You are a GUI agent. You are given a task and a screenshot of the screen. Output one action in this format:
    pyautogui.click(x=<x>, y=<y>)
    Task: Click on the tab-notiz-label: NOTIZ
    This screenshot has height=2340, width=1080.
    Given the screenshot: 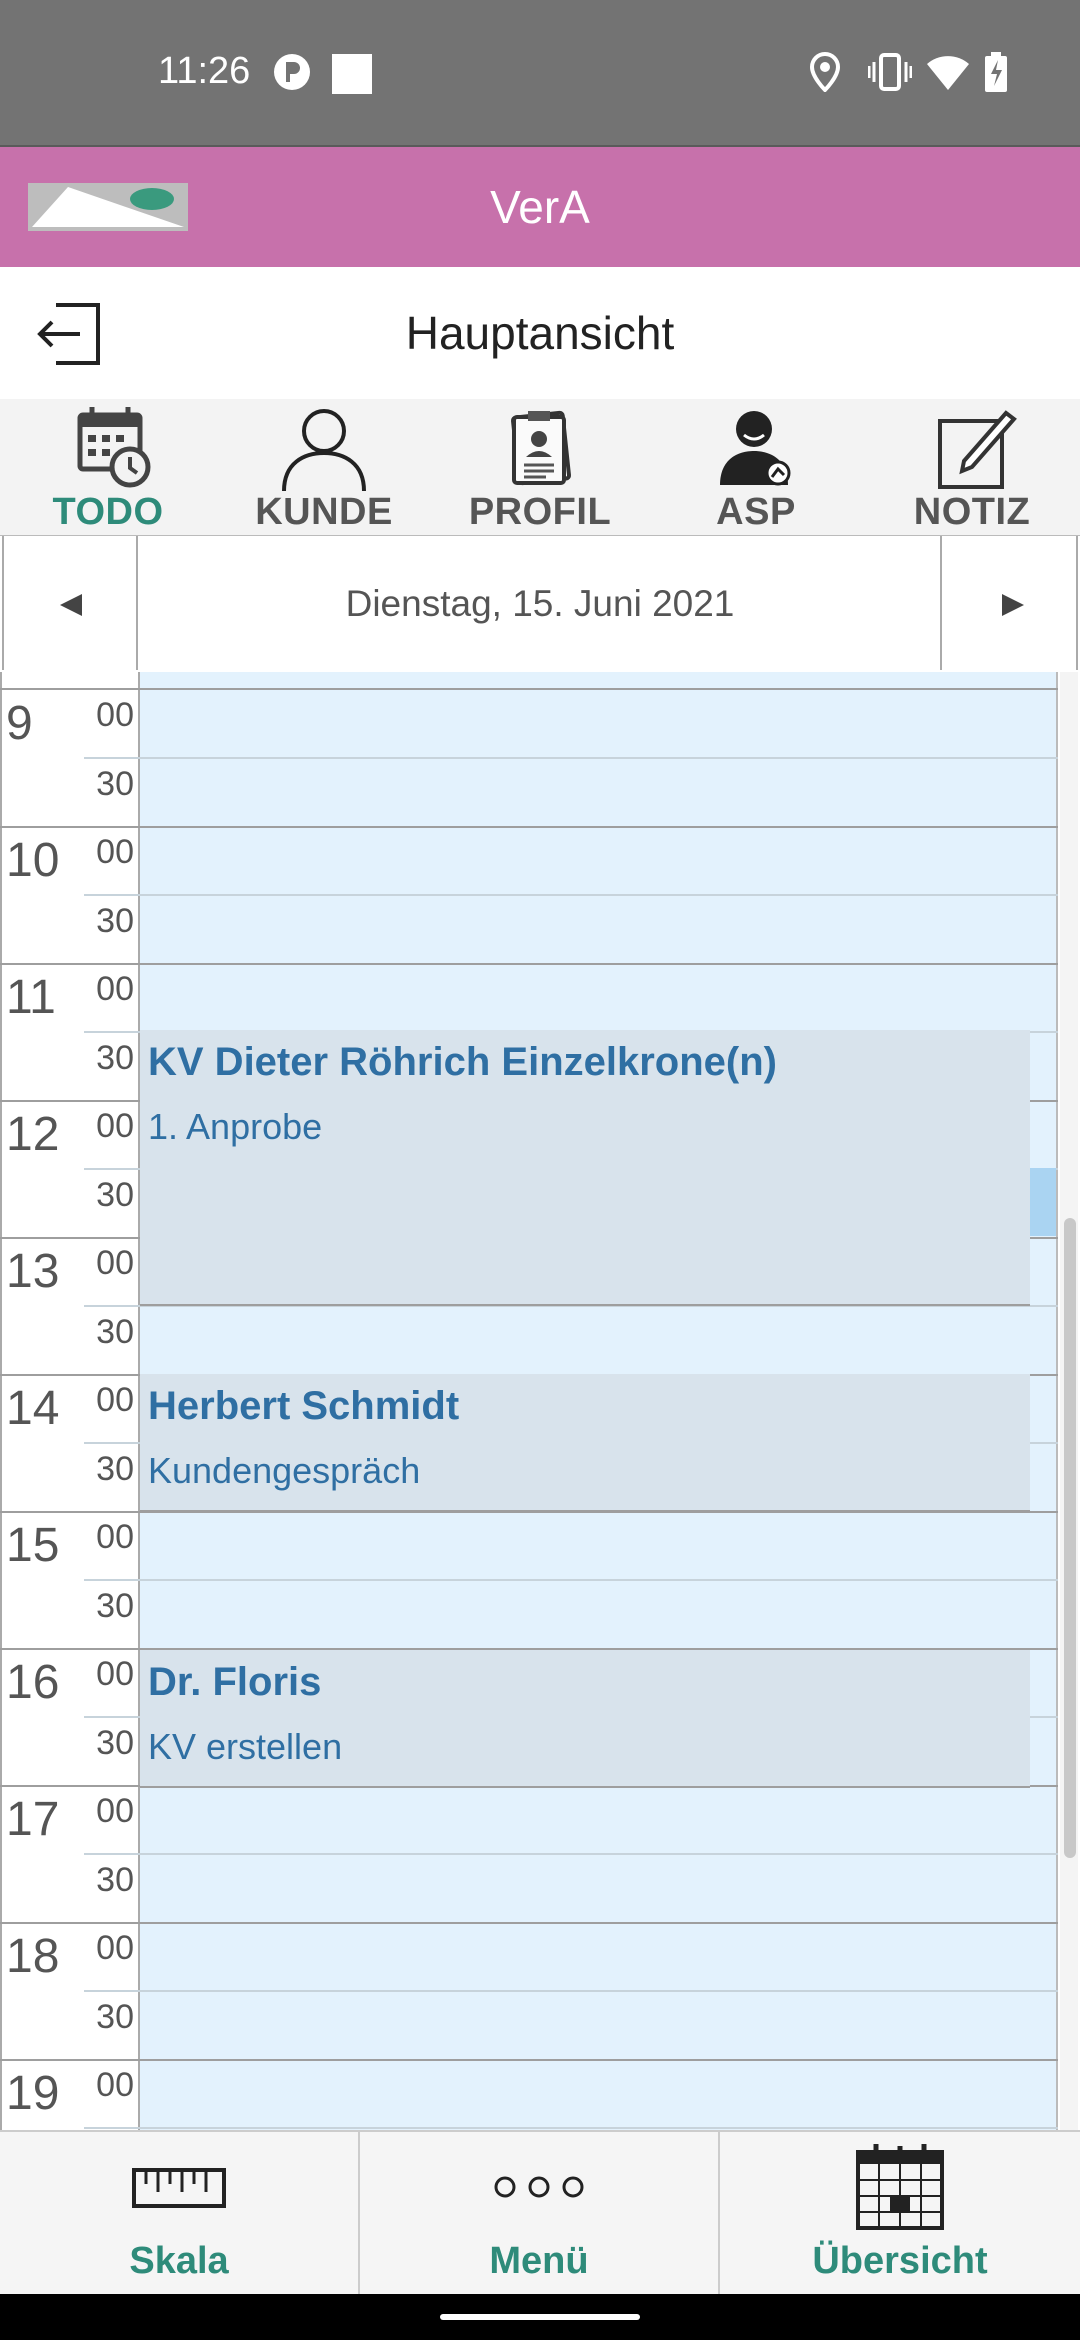 What is the action you would take?
    pyautogui.click(x=972, y=512)
    